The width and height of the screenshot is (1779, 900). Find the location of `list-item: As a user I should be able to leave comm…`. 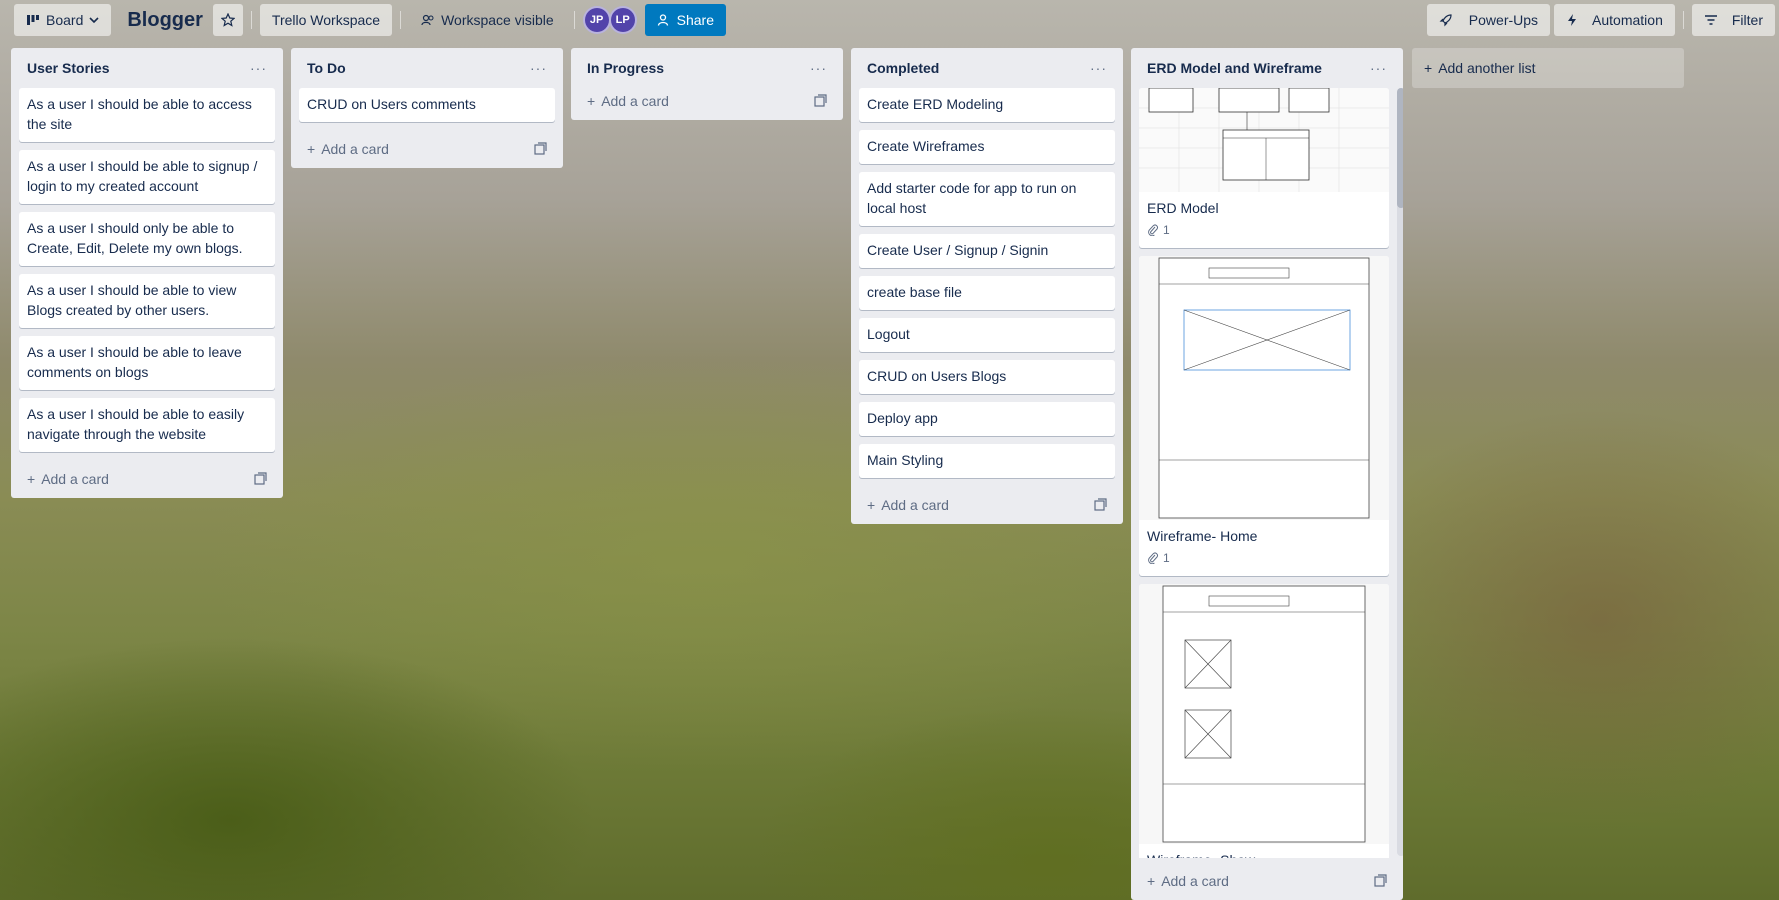

list-item: As a user I should be able to leave comm… is located at coordinates (147, 363).